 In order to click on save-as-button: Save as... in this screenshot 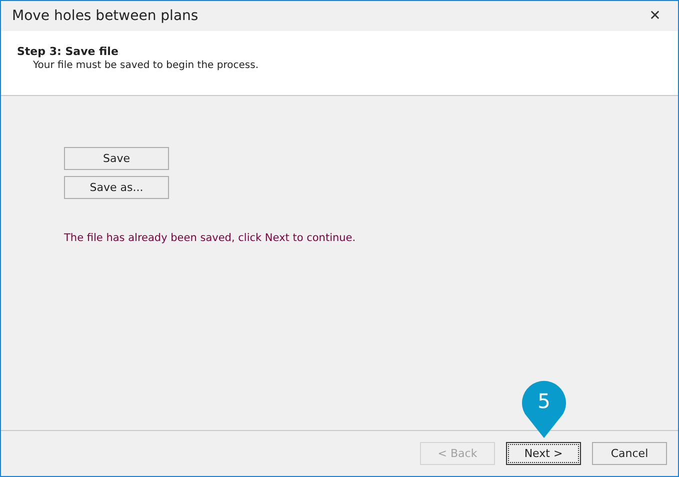, I will do `click(116, 187)`.